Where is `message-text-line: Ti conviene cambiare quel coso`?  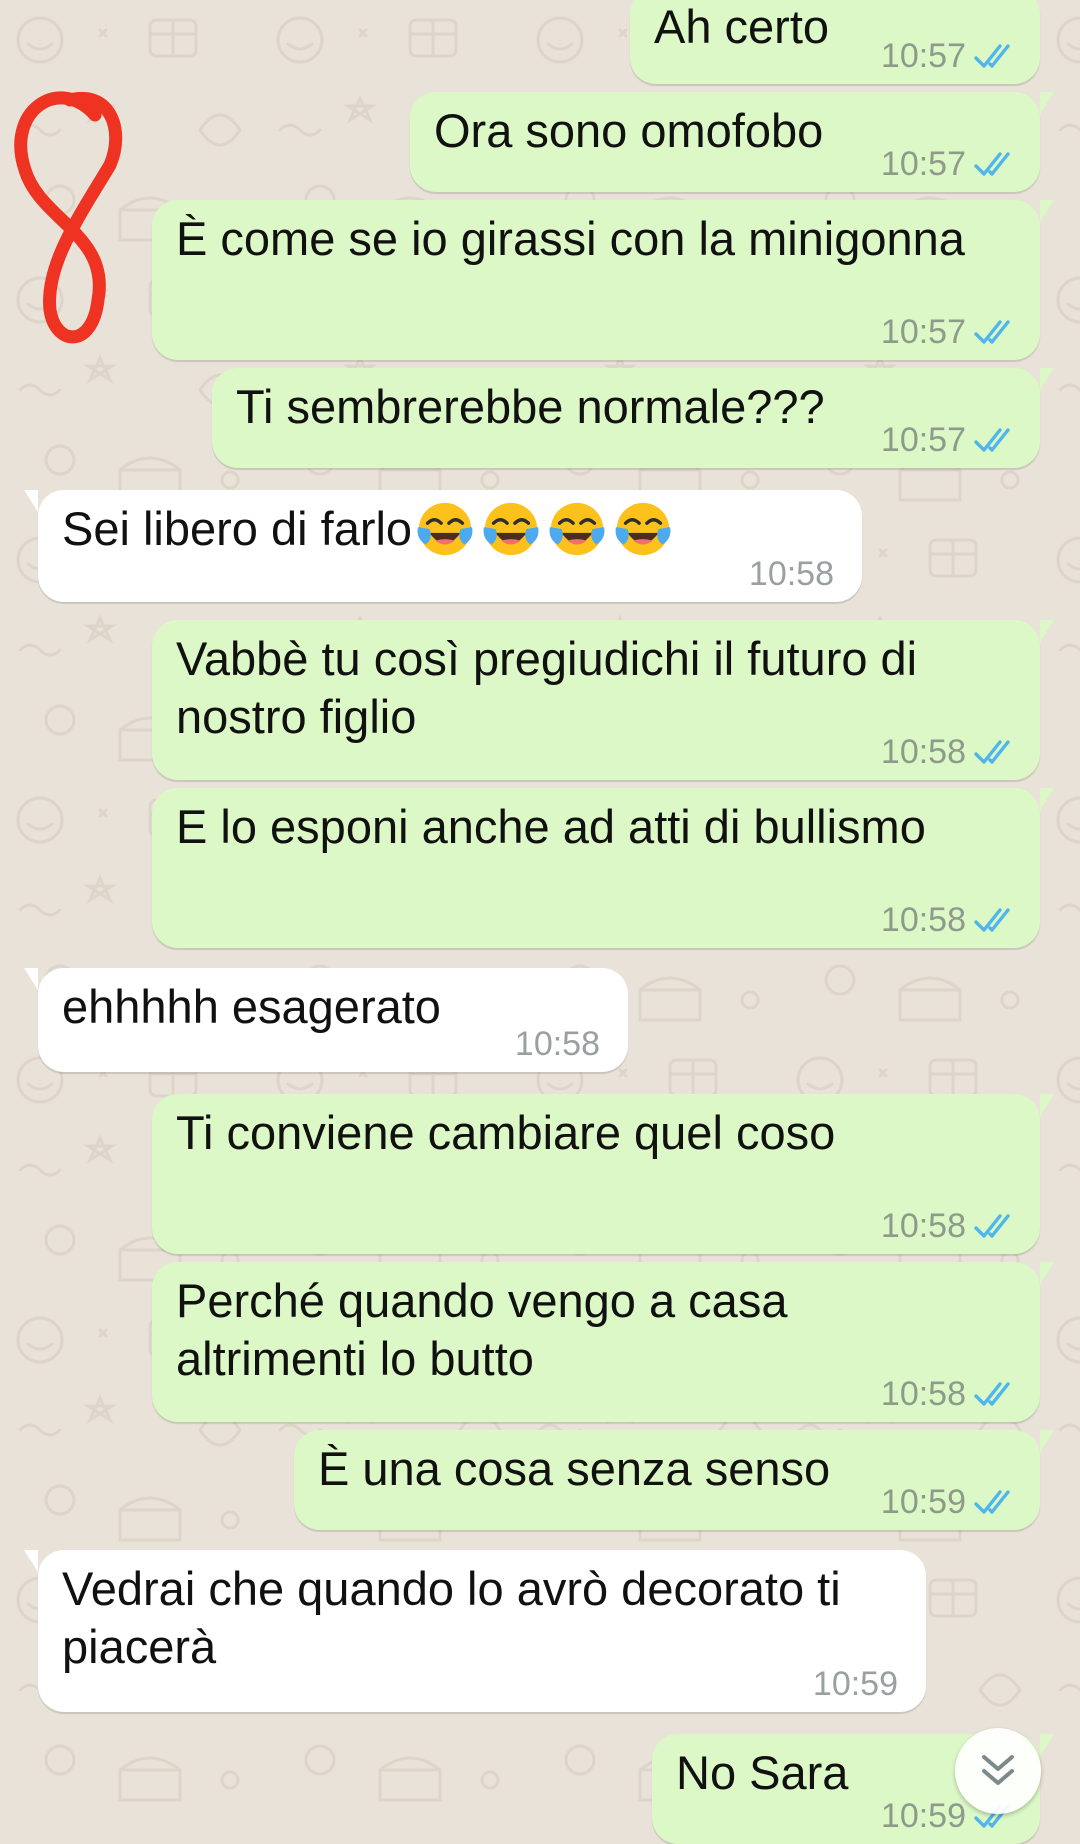 message-text-line: Ti conviene cambiare quel coso is located at coordinates (506, 1132).